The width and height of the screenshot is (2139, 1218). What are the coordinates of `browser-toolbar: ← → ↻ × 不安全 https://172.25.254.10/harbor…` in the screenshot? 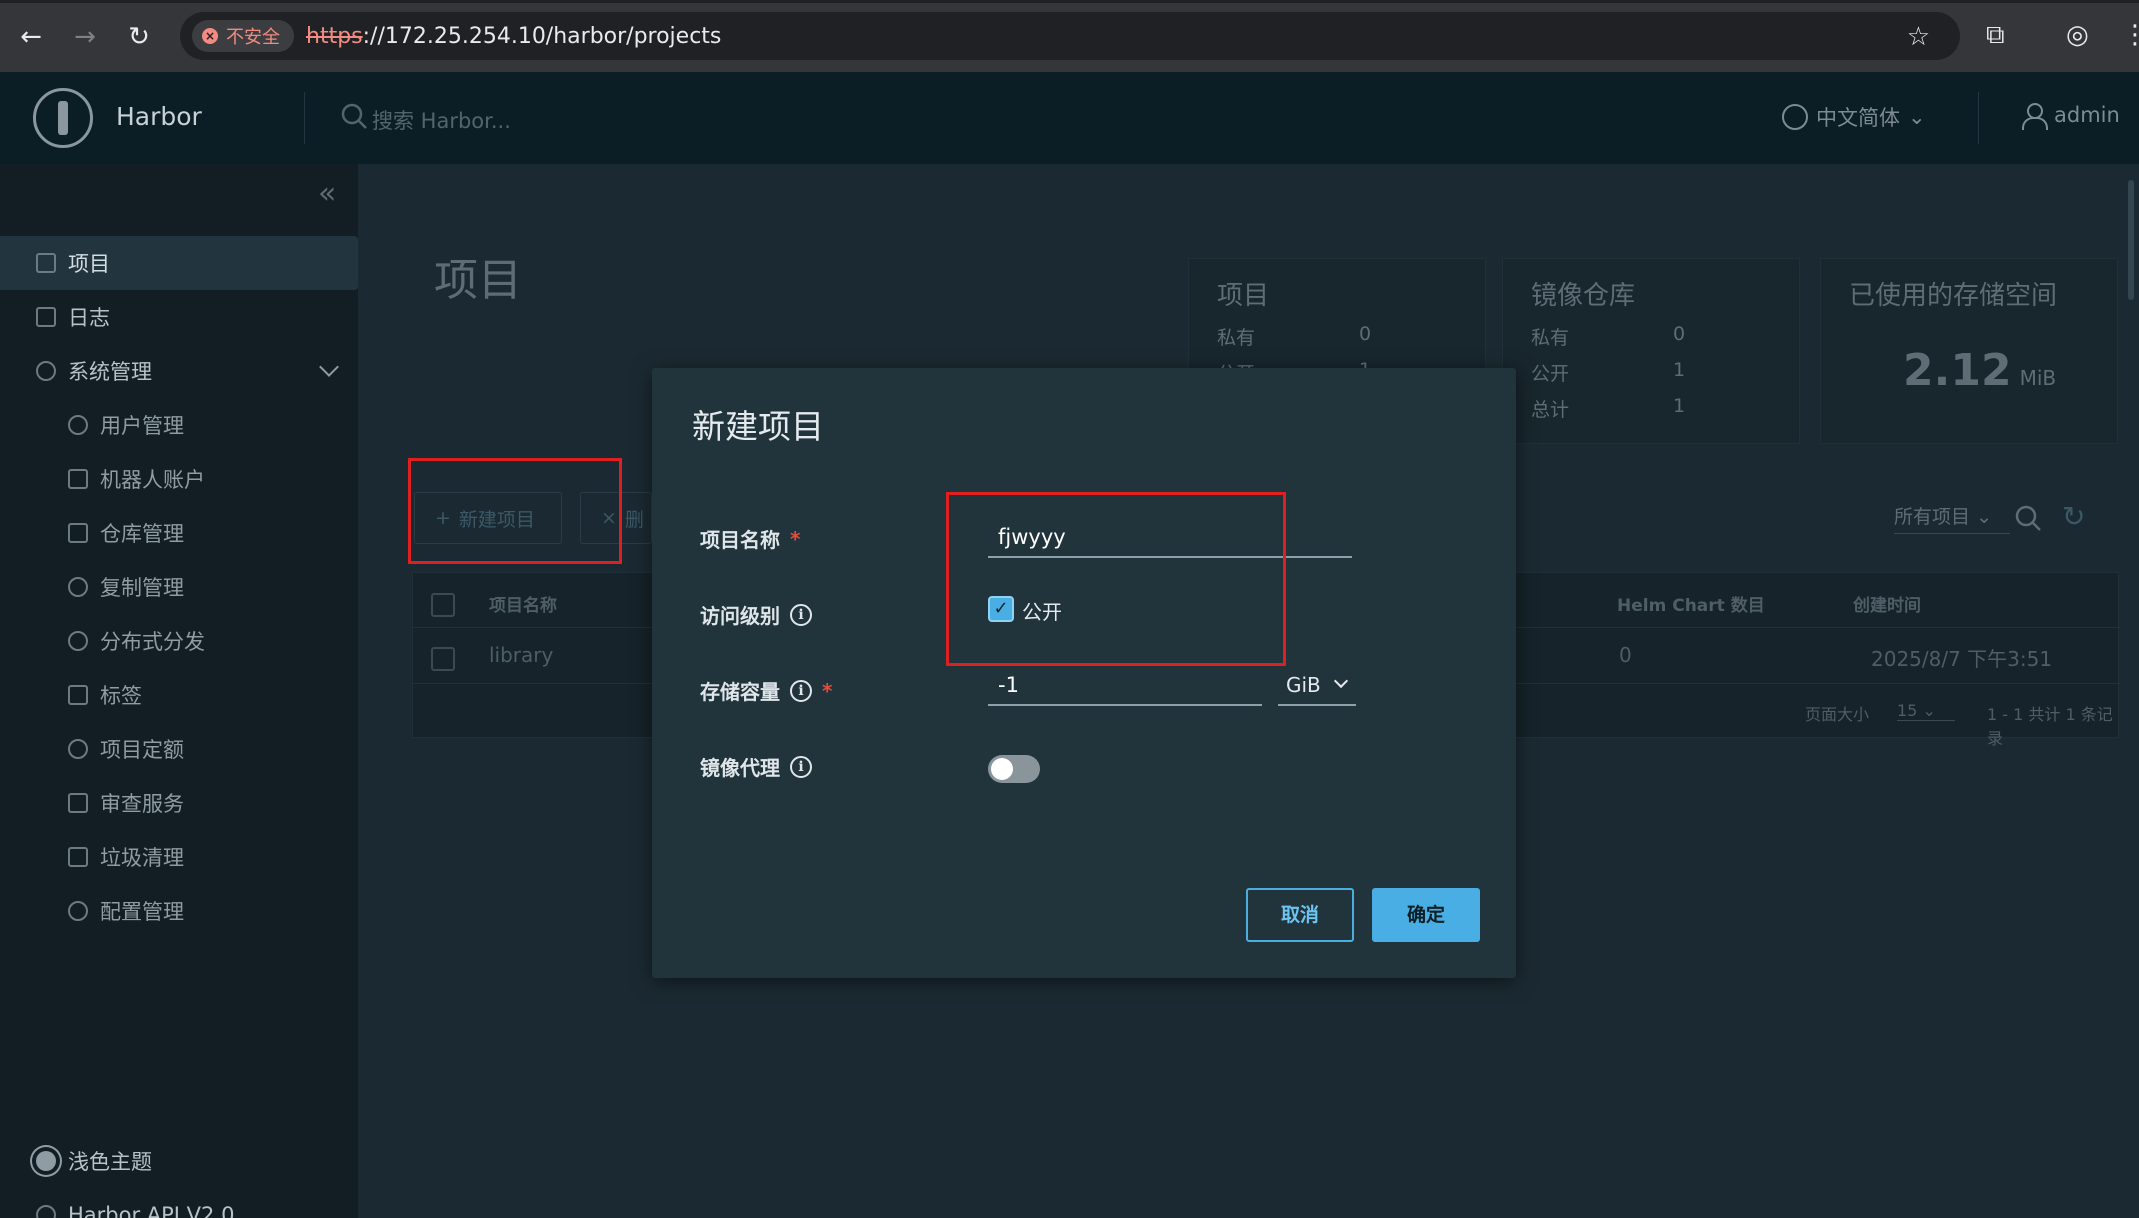 It's located at (1069, 36).